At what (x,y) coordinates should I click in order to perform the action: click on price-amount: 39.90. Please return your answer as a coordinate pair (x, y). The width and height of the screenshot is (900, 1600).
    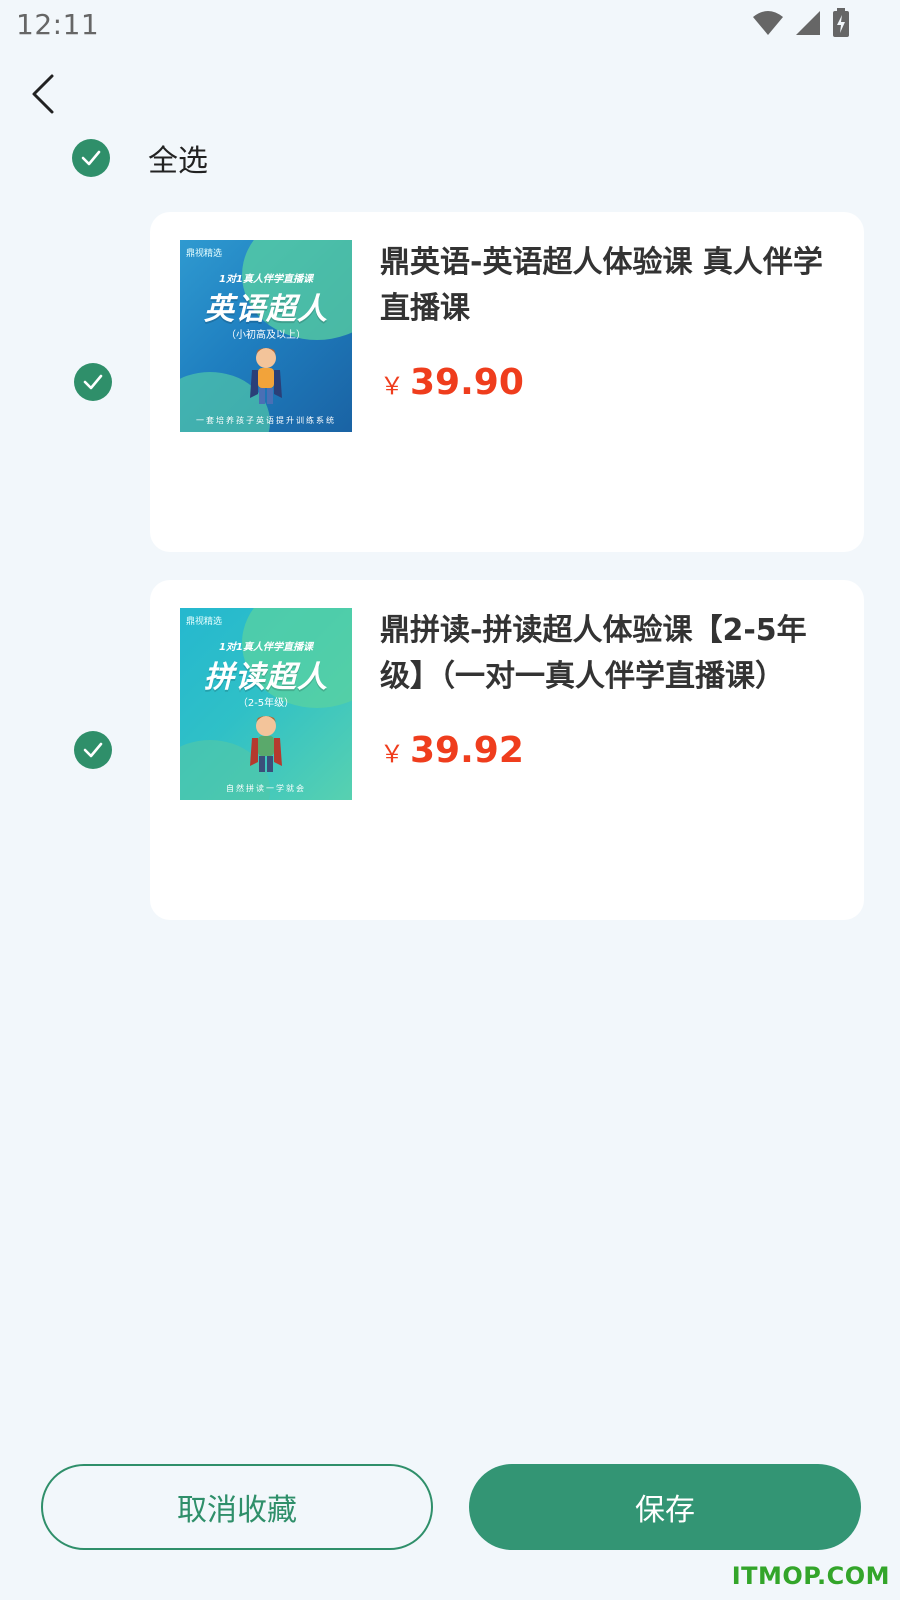
    Looking at the image, I should click on (467, 382).